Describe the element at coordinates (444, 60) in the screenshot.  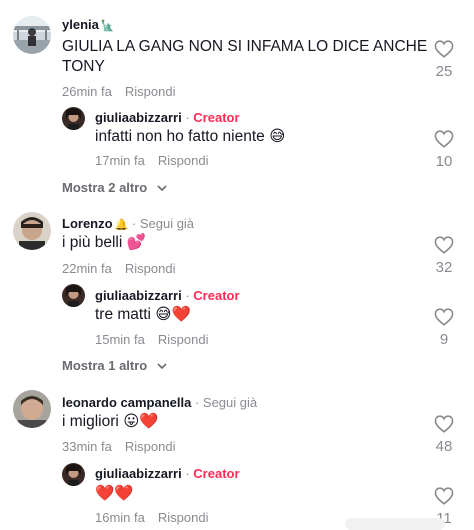
I see `like-button: 25` at that location.